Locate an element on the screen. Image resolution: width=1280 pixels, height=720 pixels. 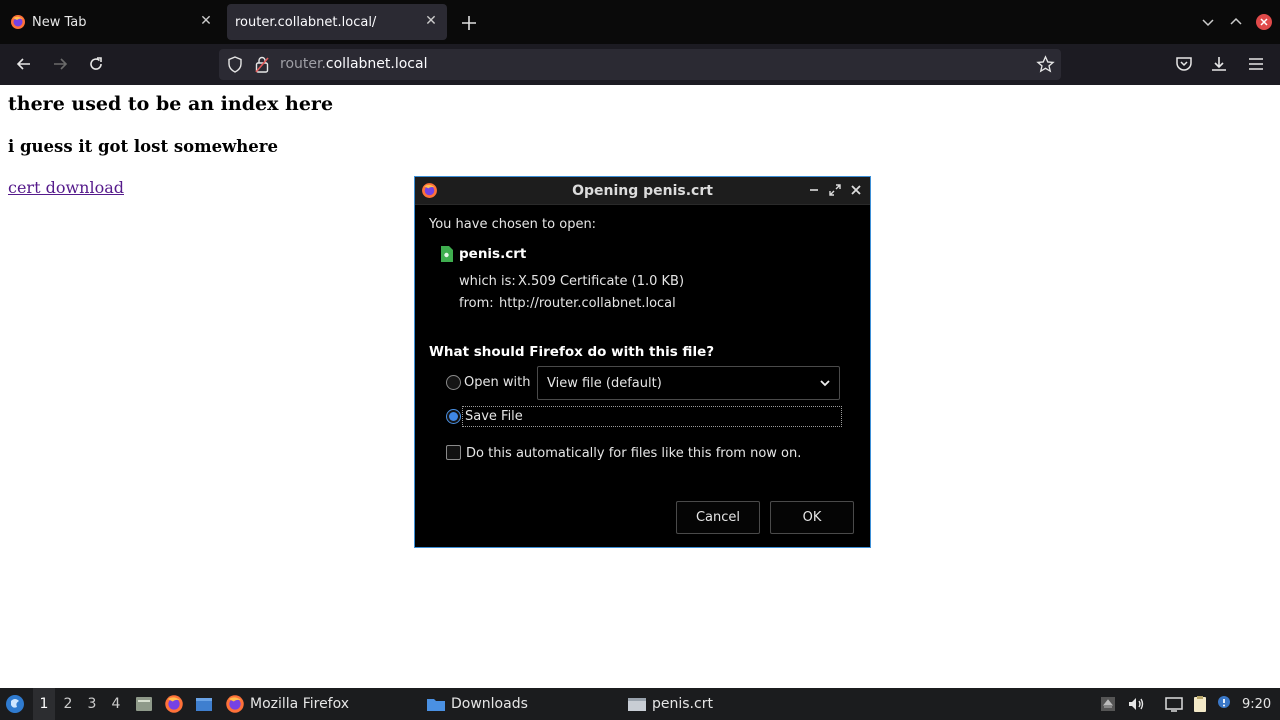
tab-strip: New Tab ✕ router.collabnet.local/ ✕ is located at coordinates (640, 22).